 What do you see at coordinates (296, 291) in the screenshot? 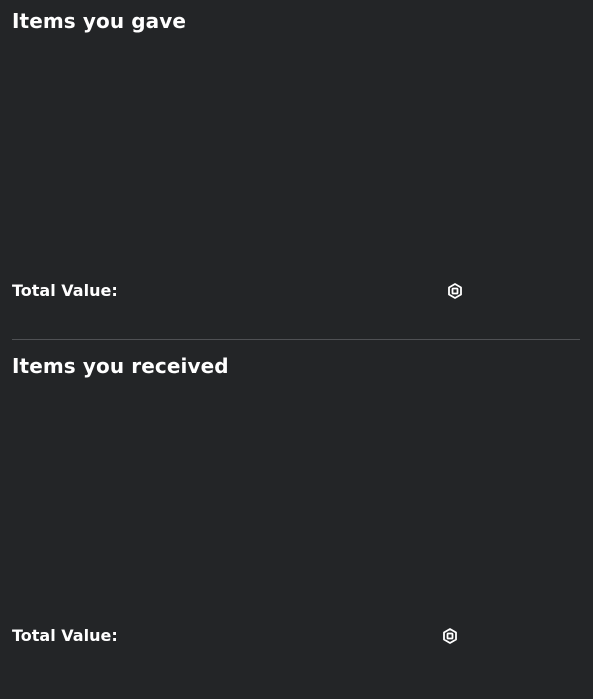
I see `gave-total-row: Total Value:` at bounding box center [296, 291].